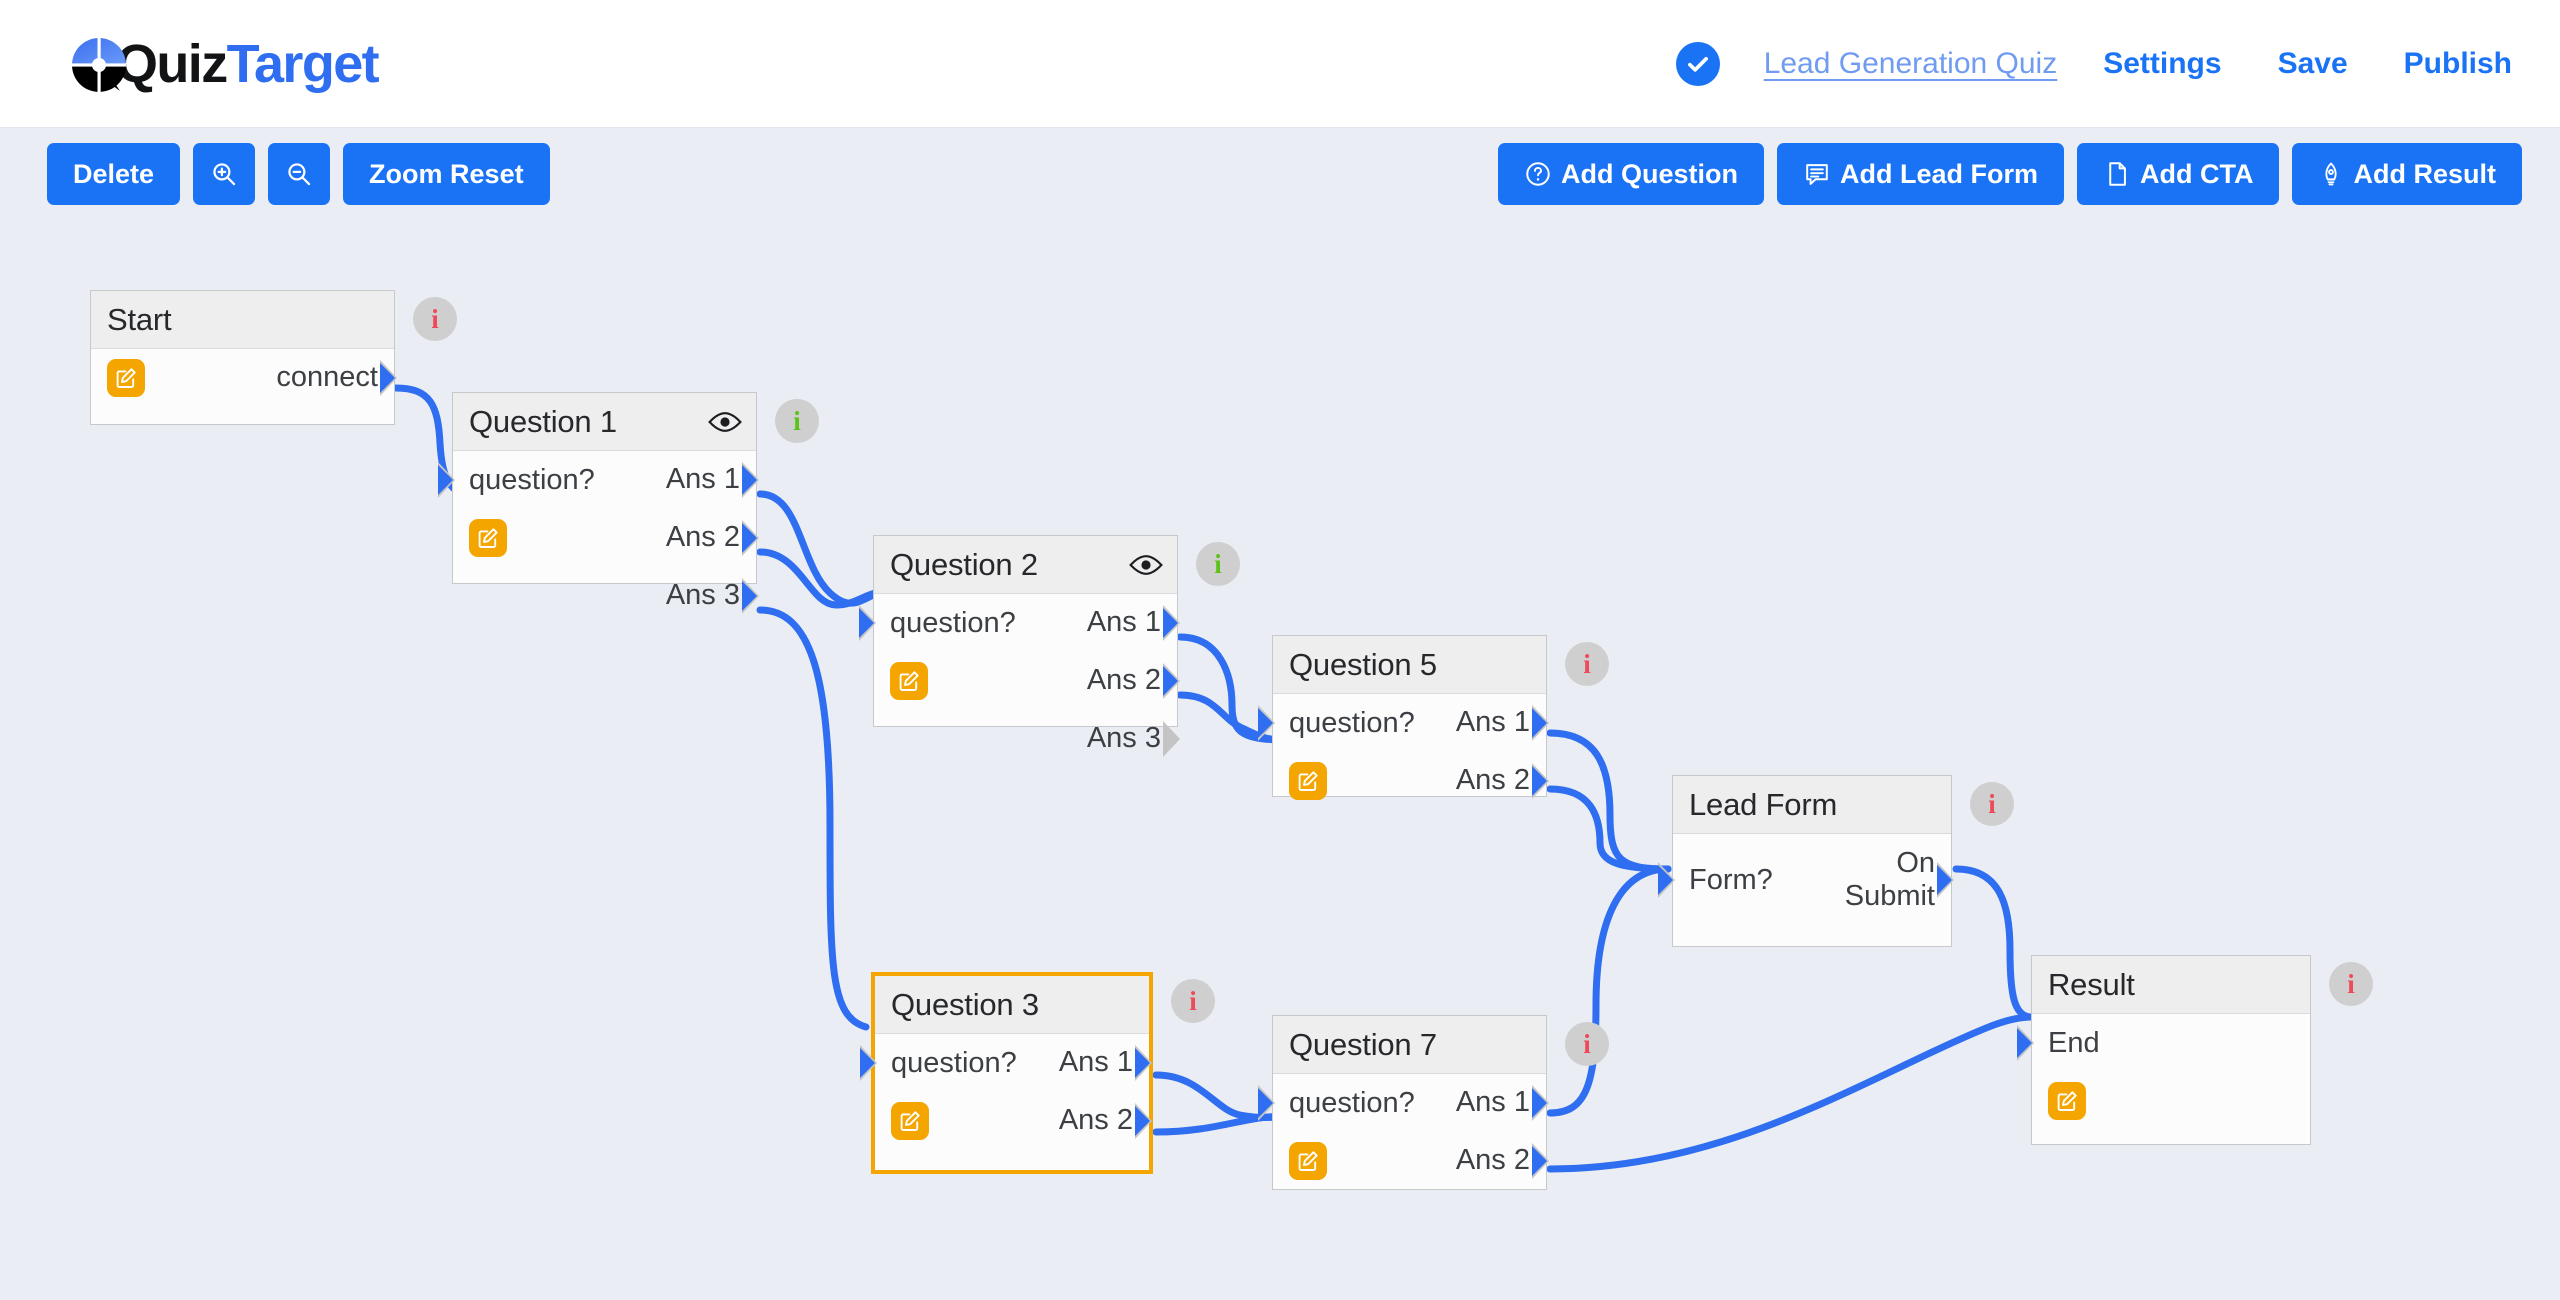 The height and width of the screenshot is (1300, 2560). What do you see at coordinates (1409, 665) in the screenshot?
I see `node-header: Question 5` at bounding box center [1409, 665].